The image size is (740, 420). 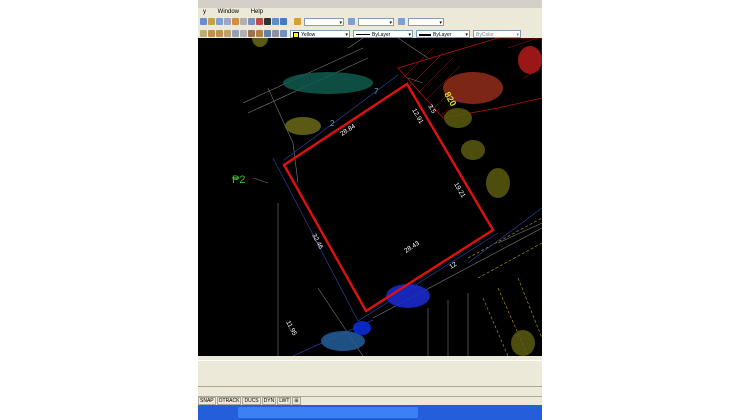 What do you see at coordinates (227, 21) in the screenshot?
I see `zoom-icon` at bounding box center [227, 21].